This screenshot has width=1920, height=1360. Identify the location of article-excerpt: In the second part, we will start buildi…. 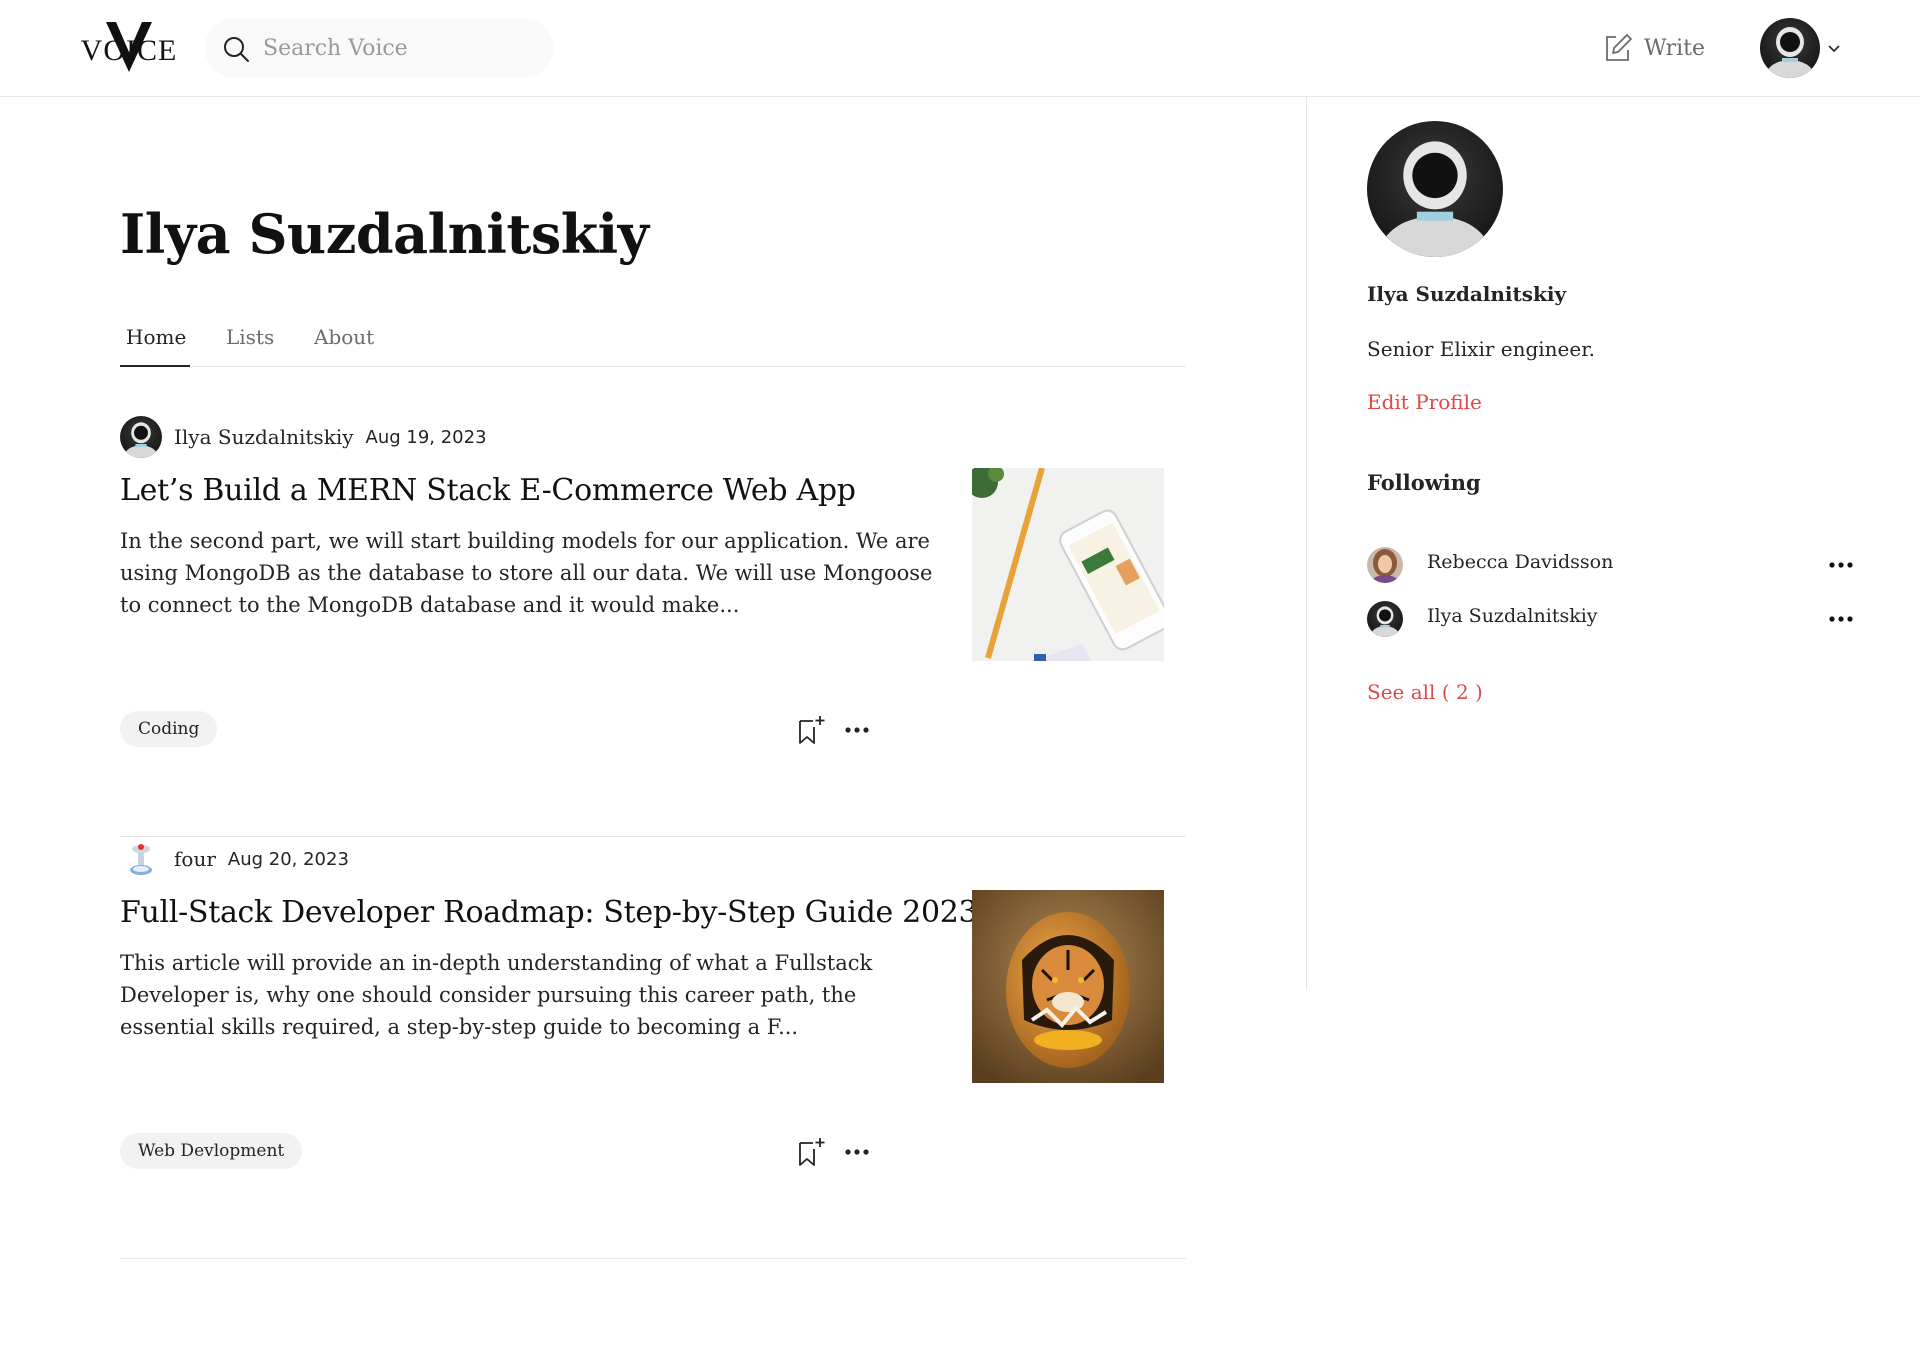
(530, 573).